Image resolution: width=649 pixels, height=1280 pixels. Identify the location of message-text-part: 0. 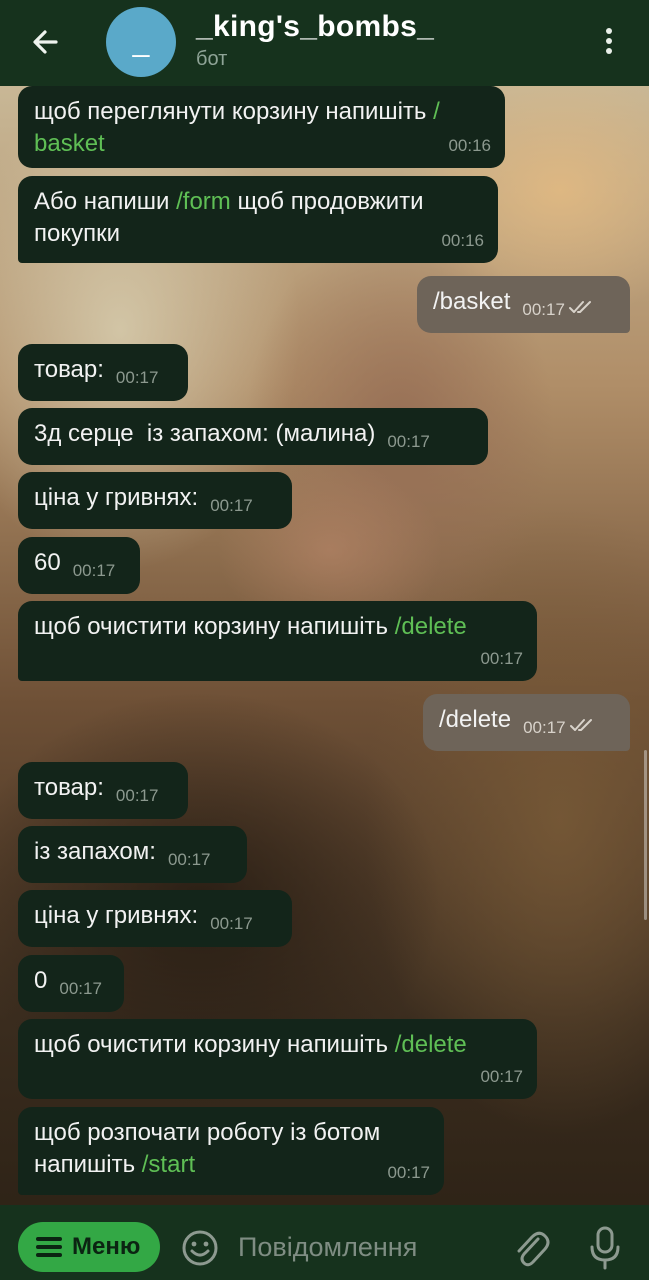
(41, 980).